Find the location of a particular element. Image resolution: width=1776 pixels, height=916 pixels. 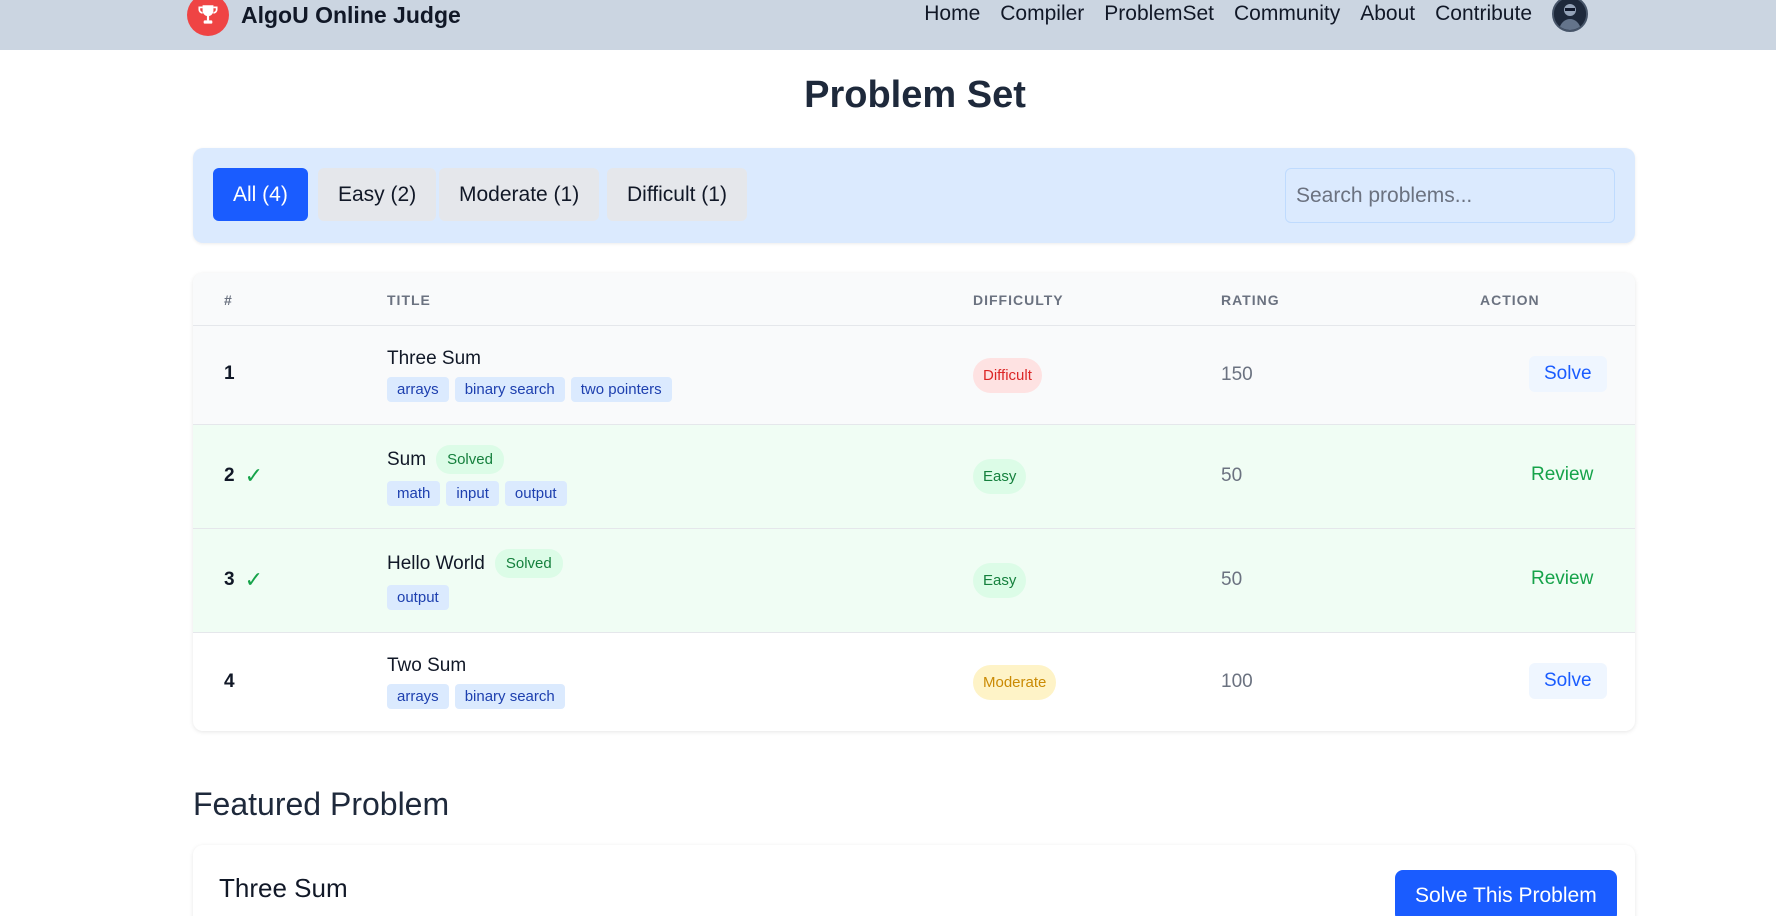

avatar is located at coordinates (1570, 16).